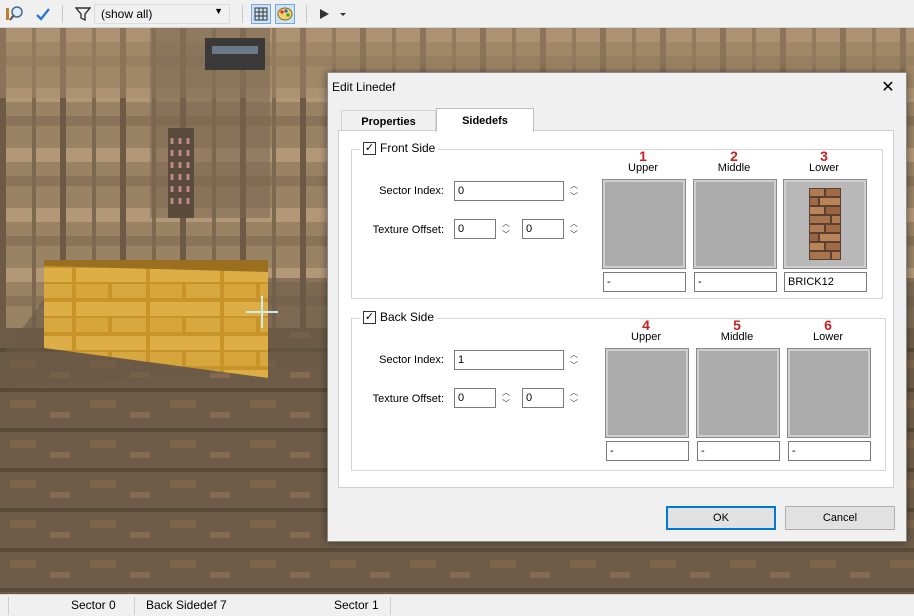 This screenshot has height=616, width=914. Describe the element at coordinates (825, 282) in the screenshot. I see `front-lower-texture-field` at that location.